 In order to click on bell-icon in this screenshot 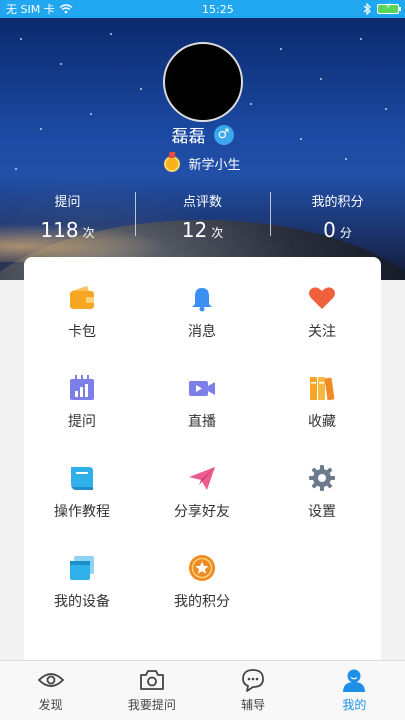, I will do `click(202, 300)`.